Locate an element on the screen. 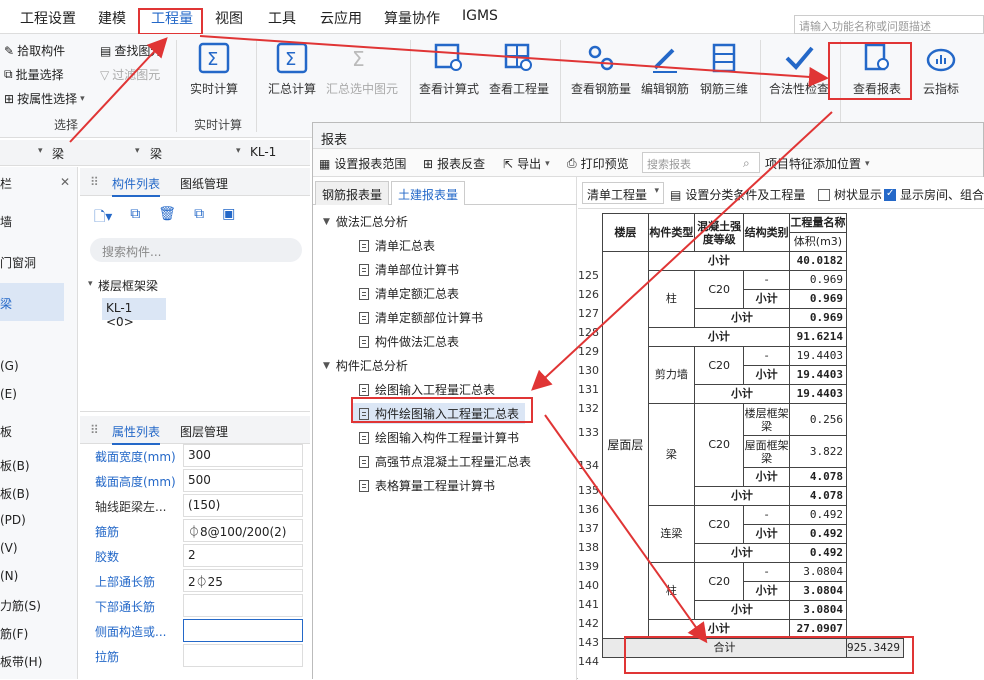 The image size is (984, 680). menu-view: 视图 is located at coordinates (229, 18).